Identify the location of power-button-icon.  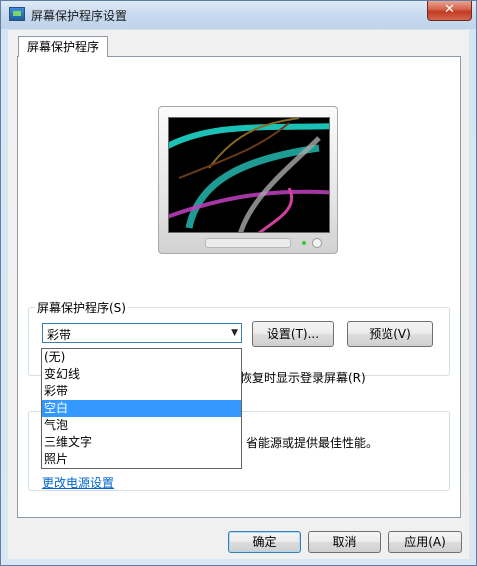
(317, 243).